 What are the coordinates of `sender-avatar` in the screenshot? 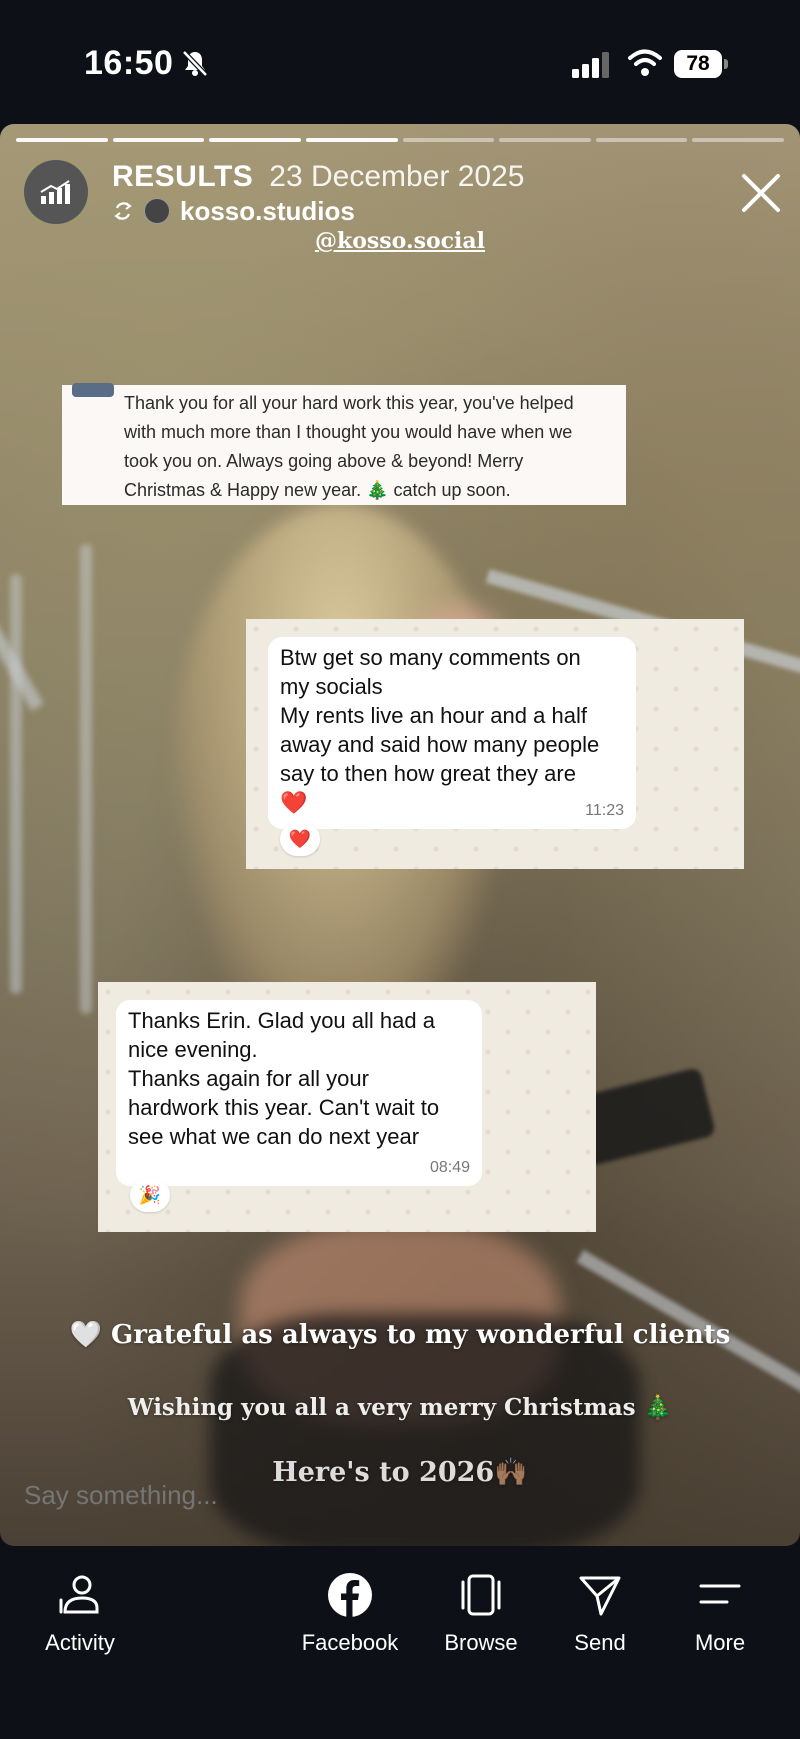 It's located at (93, 390).